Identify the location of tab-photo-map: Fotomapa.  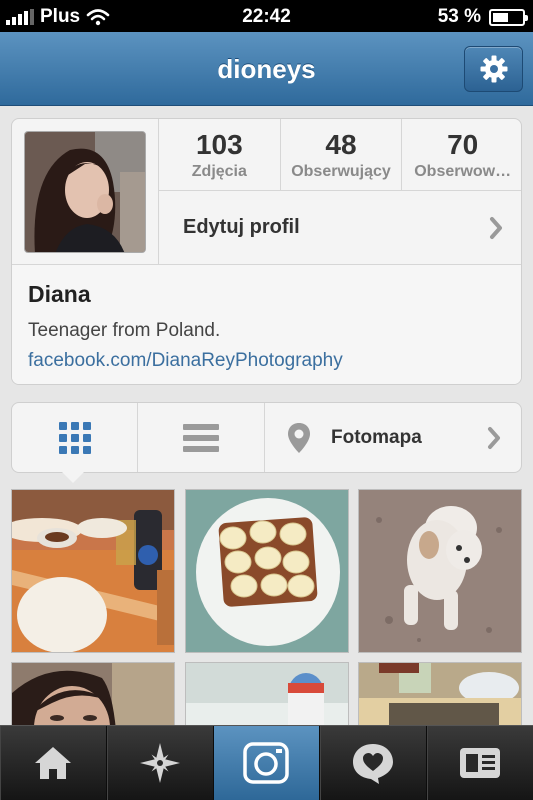
(393, 437).